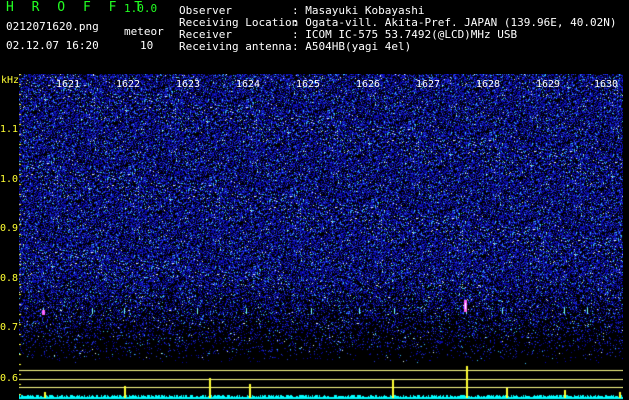 The height and width of the screenshot is (400, 629). What do you see at coordinates (147, 45) in the screenshot?
I see `meteor-count: 10` at bounding box center [147, 45].